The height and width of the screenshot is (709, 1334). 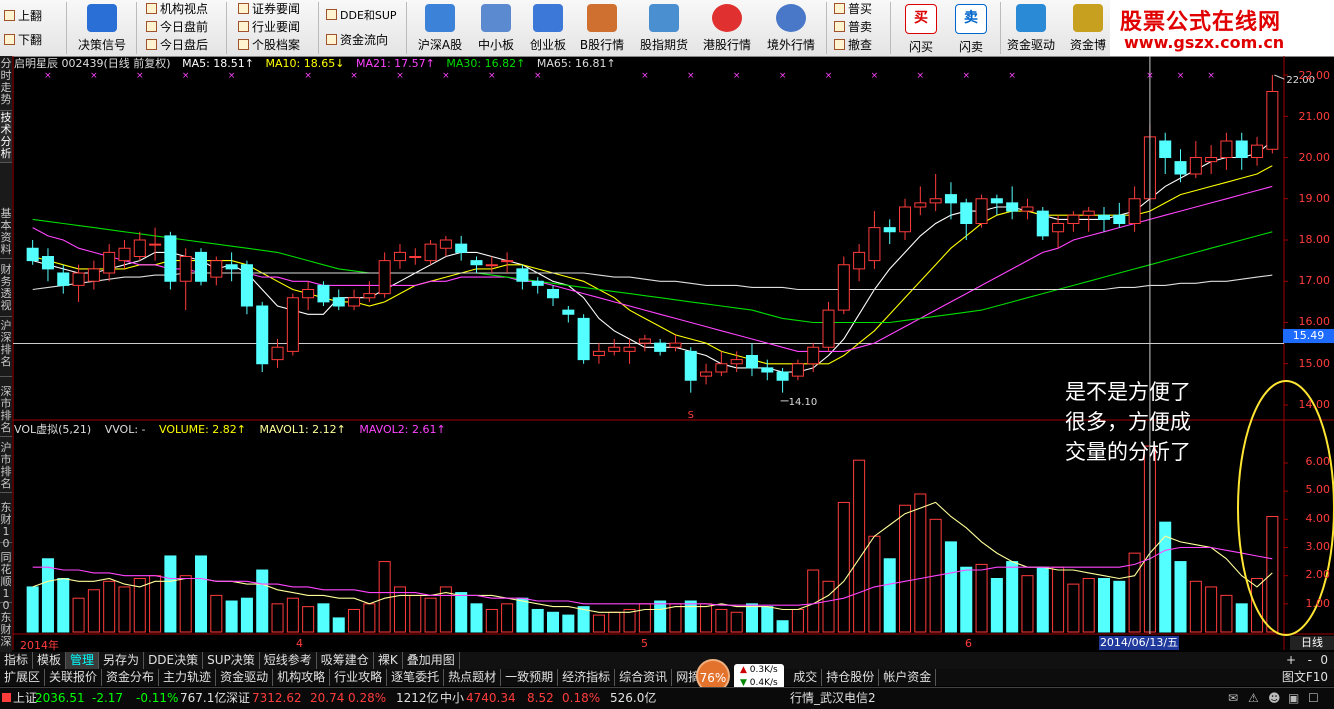 I want to click on month-label: 2014年, so click(x=39, y=645).